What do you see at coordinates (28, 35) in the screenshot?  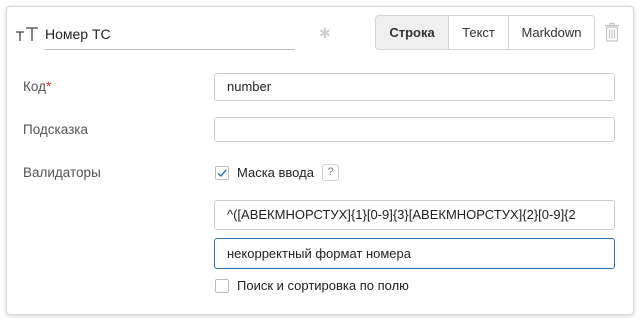 I see `text-type-icon` at bounding box center [28, 35].